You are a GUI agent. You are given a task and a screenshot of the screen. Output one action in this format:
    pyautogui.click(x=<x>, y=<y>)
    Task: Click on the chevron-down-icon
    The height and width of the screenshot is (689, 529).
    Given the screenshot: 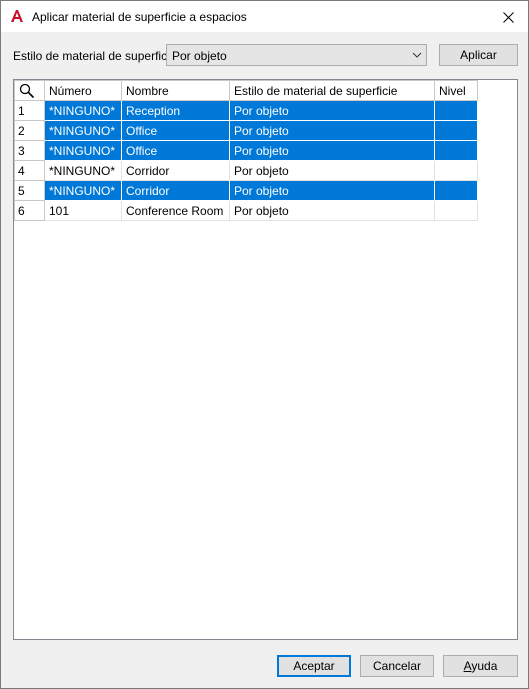 What is the action you would take?
    pyautogui.click(x=417, y=55)
    